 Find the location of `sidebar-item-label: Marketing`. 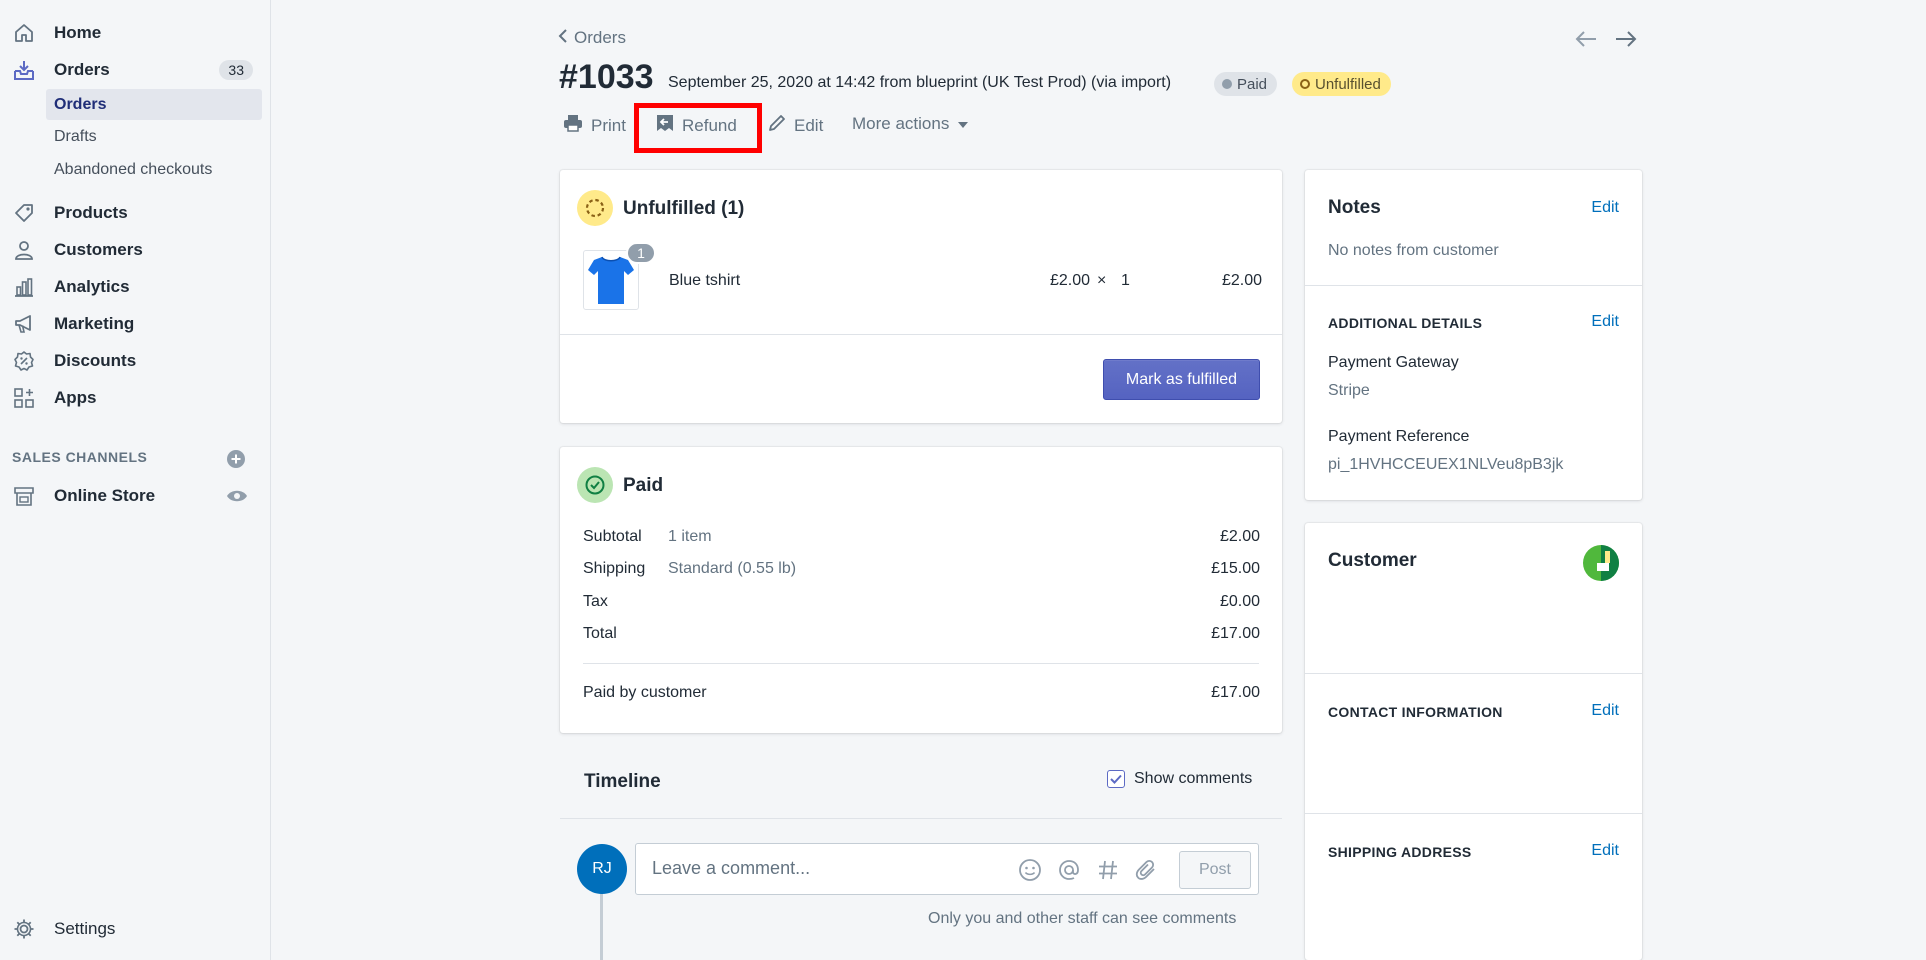

sidebar-item-label: Marketing is located at coordinates (94, 323).